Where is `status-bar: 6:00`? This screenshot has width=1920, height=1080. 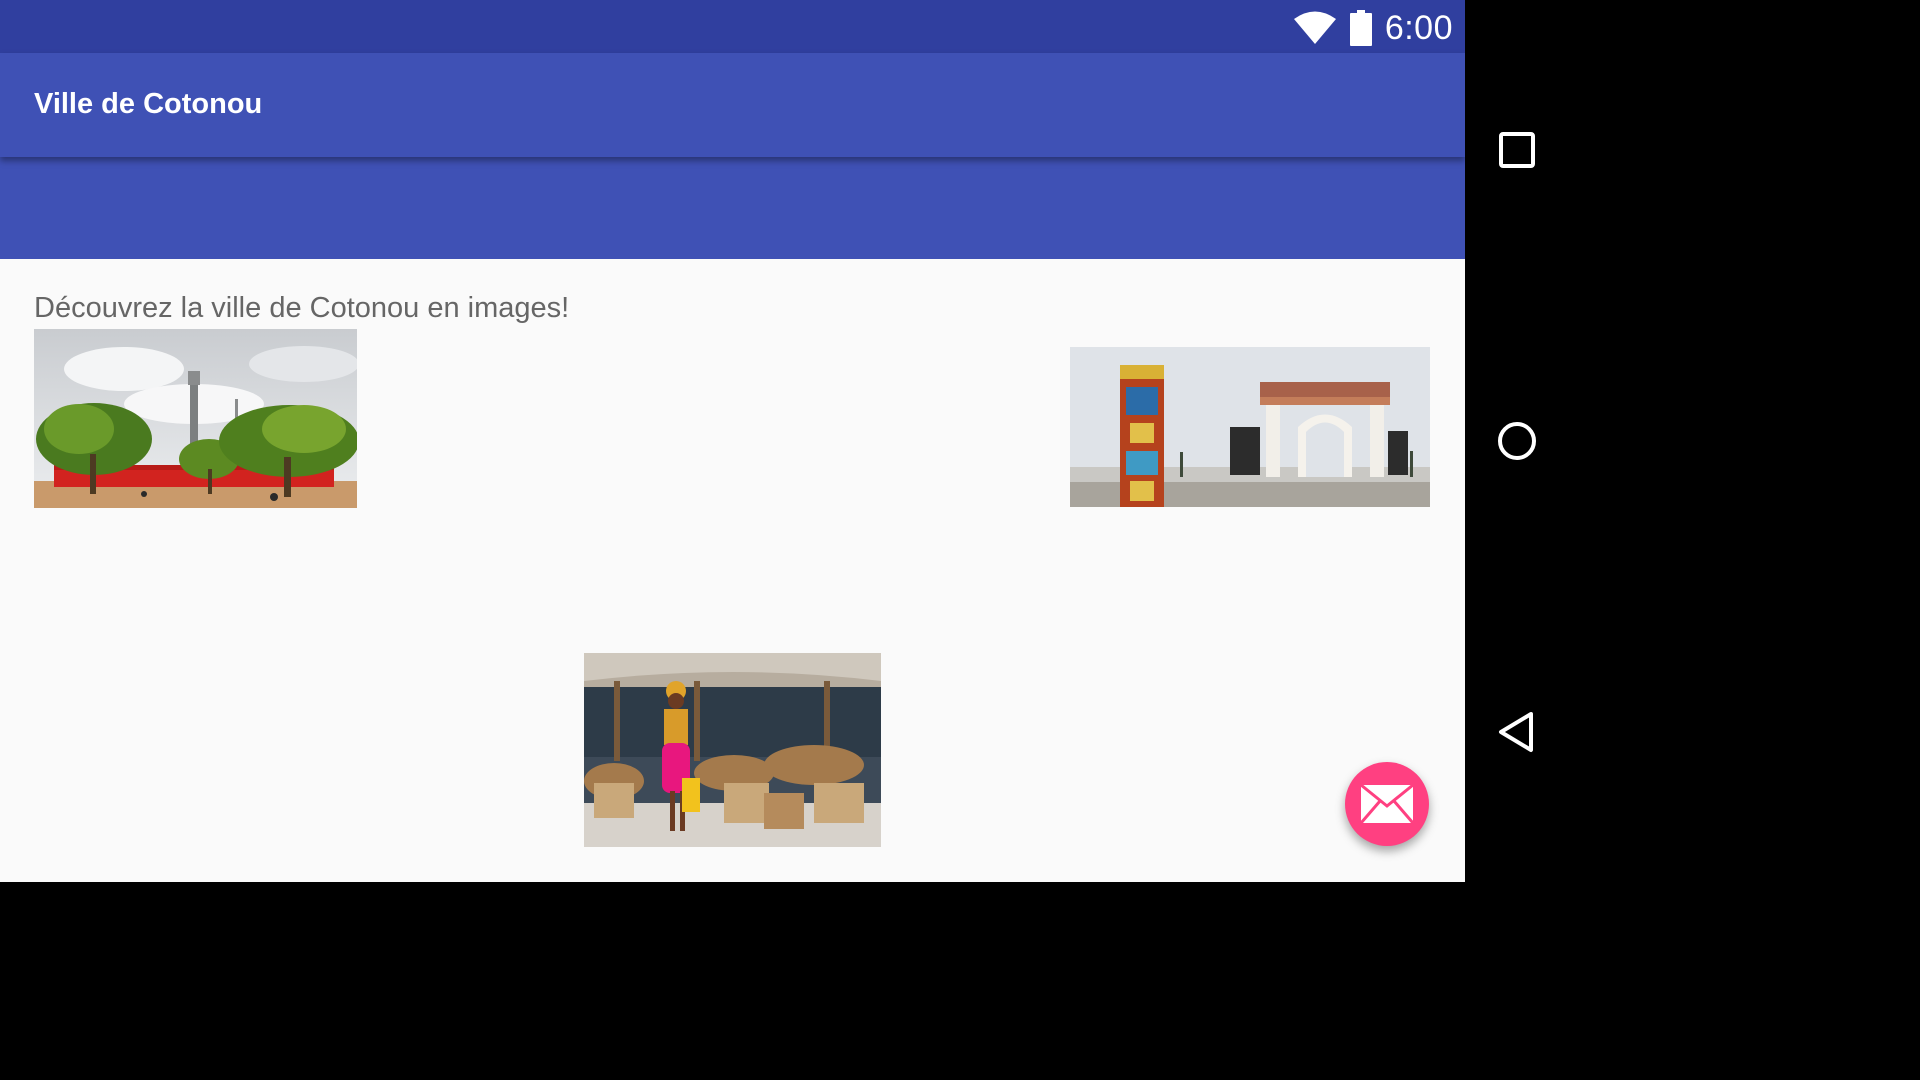 status-bar: 6:00 is located at coordinates (732, 26).